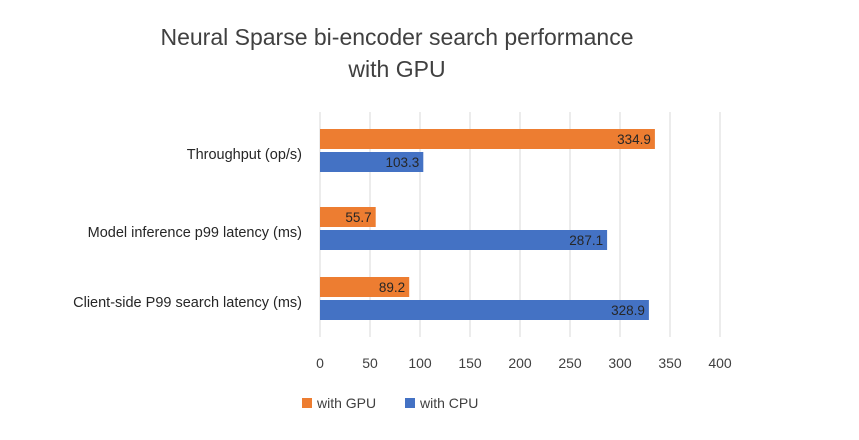 The height and width of the screenshot is (440, 859). What do you see at coordinates (570, 363) in the screenshot?
I see `x-tick-label: 250` at bounding box center [570, 363].